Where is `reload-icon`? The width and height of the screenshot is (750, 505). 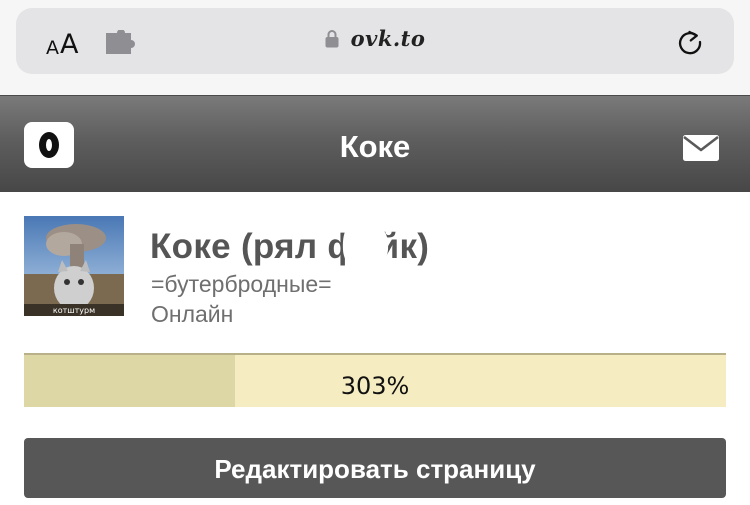 reload-icon is located at coordinates (690, 42).